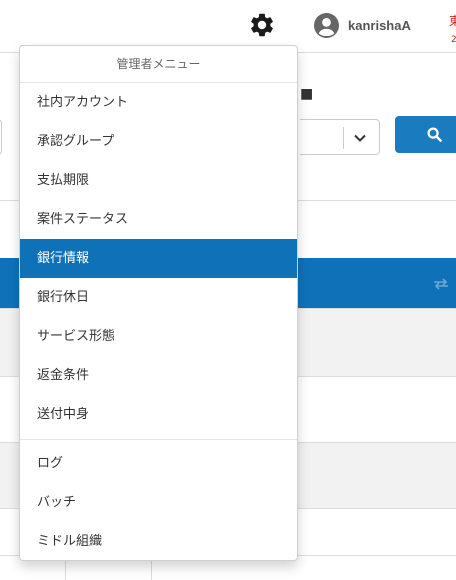  What do you see at coordinates (441, 284) in the screenshot?
I see `sort-arrows-icon` at bounding box center [441, 284].